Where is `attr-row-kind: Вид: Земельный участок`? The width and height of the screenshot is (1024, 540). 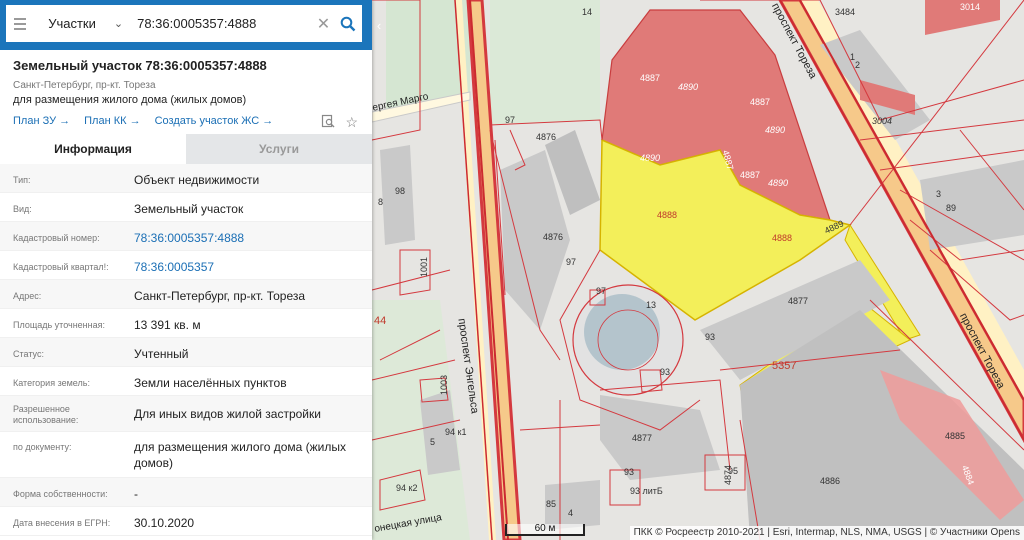
attr-row-kind: Вид: Земельный участок is located at coordinates (186, 207).